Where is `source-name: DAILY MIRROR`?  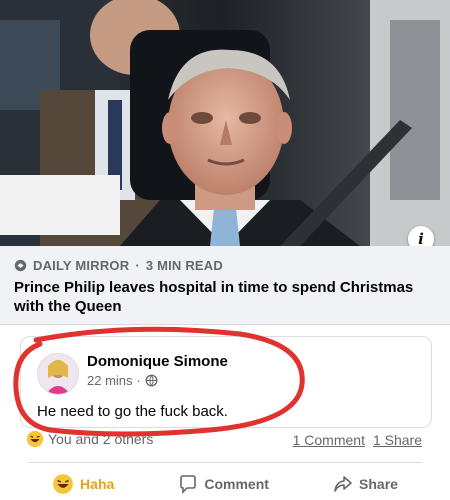
source-name: DAILY MIRROR is located at coordinates (81, 265).